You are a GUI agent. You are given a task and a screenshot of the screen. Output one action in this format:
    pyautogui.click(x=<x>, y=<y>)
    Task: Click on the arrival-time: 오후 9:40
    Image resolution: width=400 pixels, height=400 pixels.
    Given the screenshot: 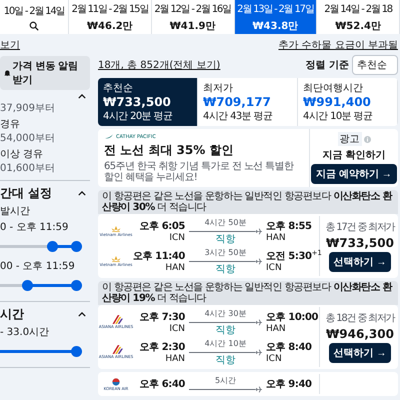 What is the action you would take?
    pyautogui.click(x=289, y=384)
    